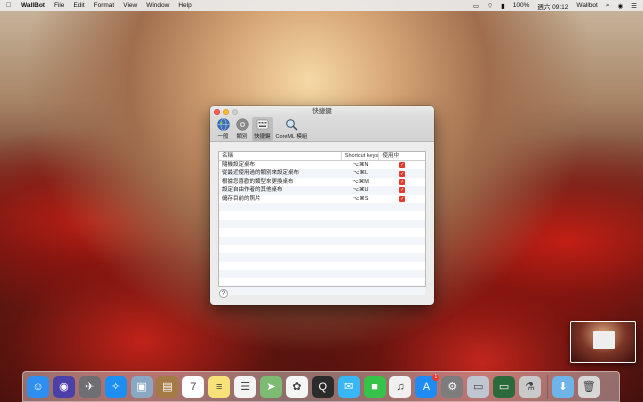  Describe the element at coordinates (529, 386) in the screenshot. I see `scripts-icon: ⚗` at that location.